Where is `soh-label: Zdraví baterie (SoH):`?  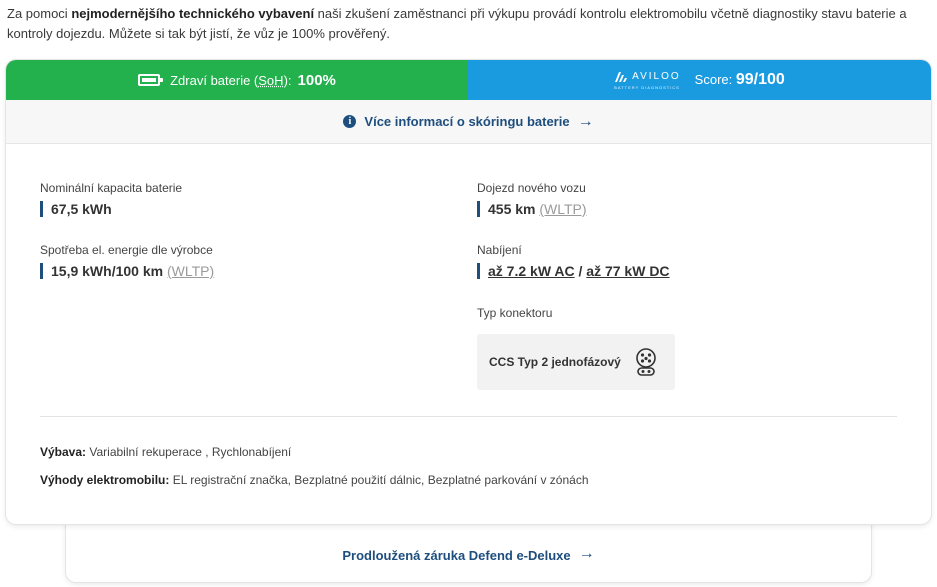
soh-label: Zdraví baterie (SoH): is located at coordinates (231, 80).